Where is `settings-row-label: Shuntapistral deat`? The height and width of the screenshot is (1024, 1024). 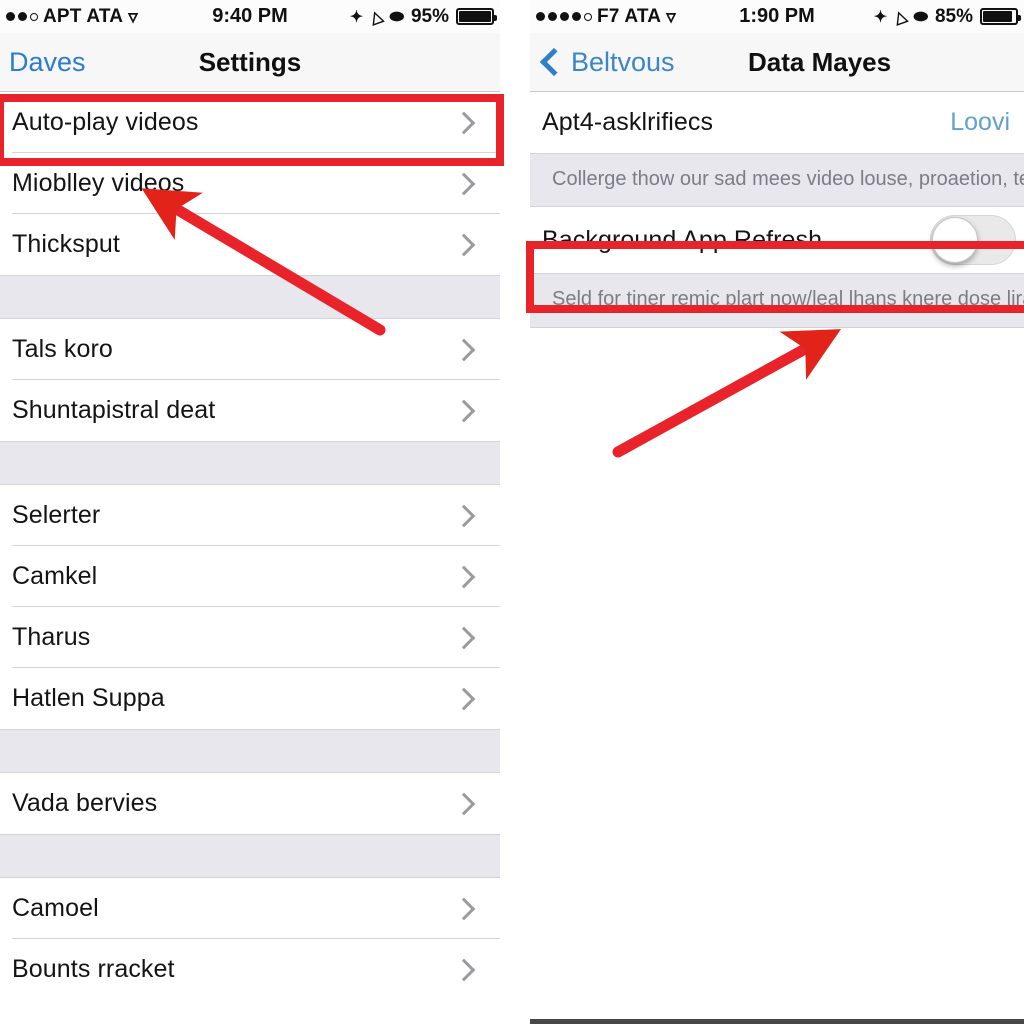
settings-row-label: Shuntapistral deat is located at coordinates (114, 410).